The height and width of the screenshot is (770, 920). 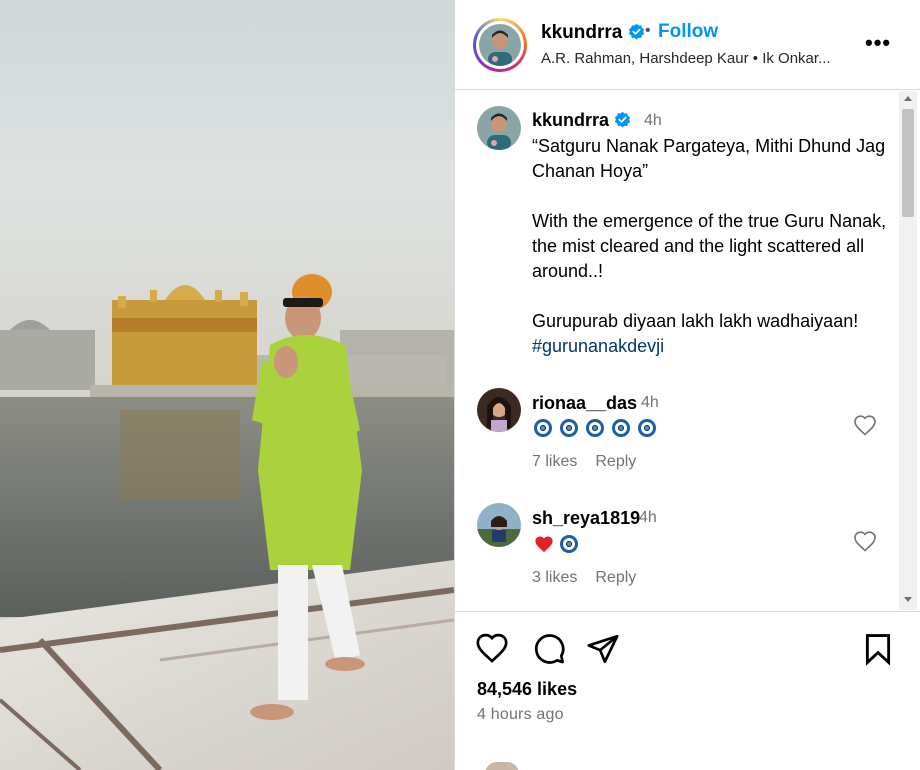 What do you see at coordinates (549, 649) in the screenshot?
I see `speech-bubble-icon` at bounding box center [549, 649].